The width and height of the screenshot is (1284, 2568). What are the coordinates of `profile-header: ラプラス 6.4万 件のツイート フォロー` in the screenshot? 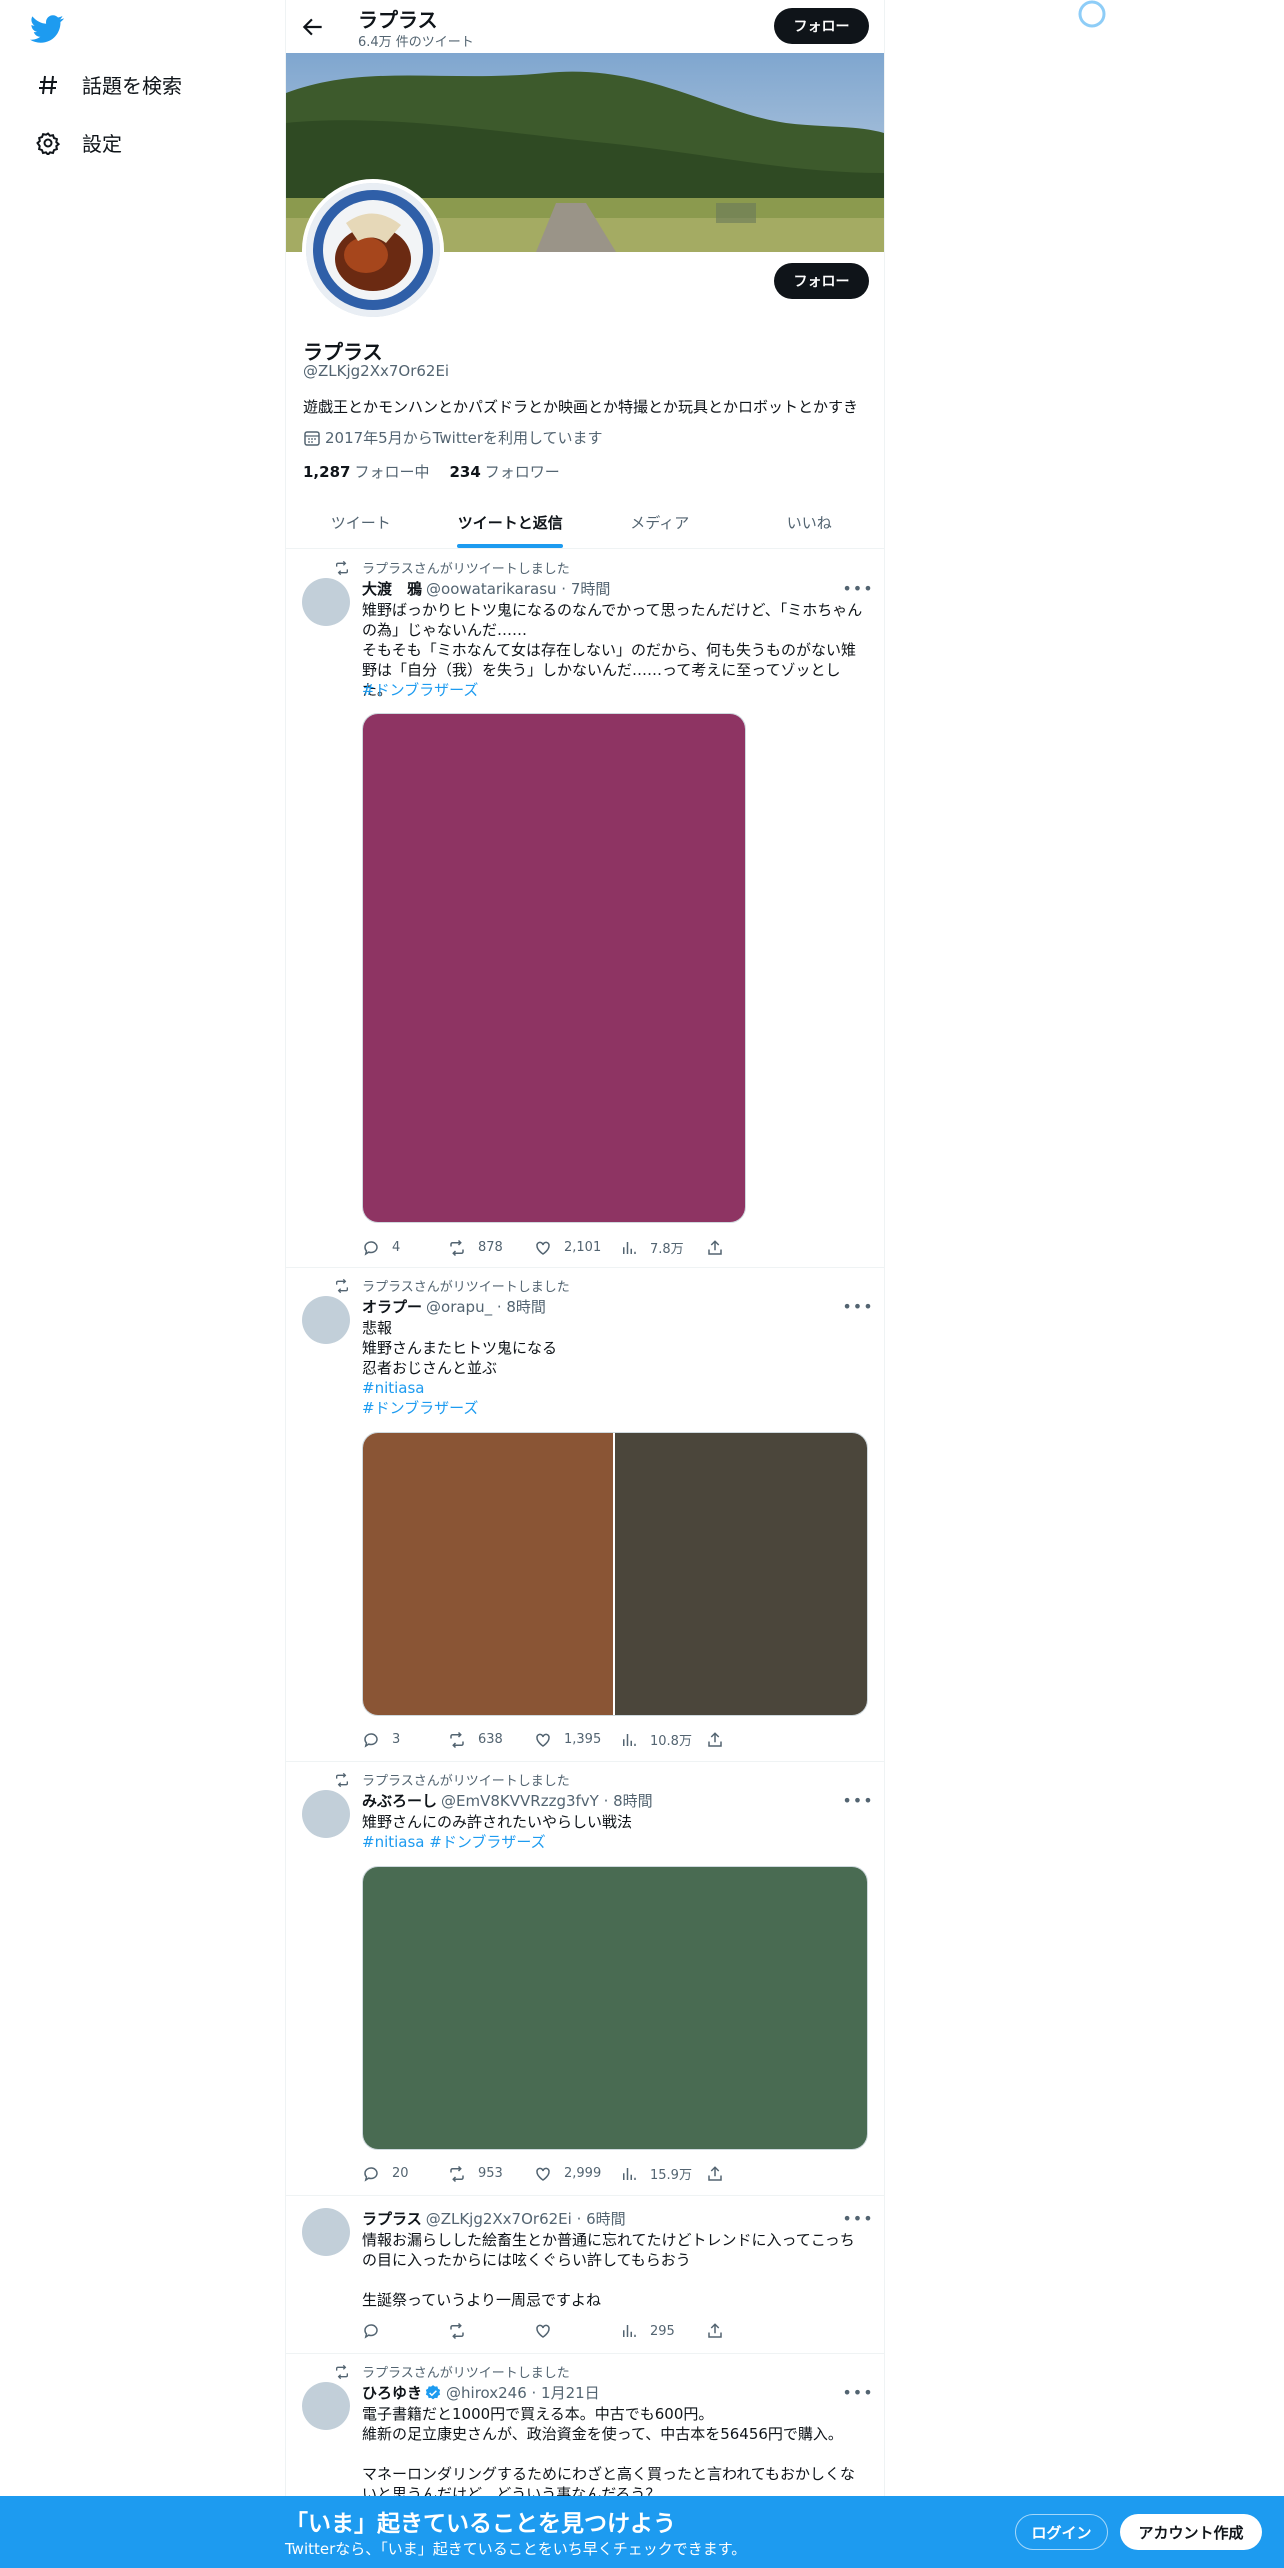 It's located at (585, 26).